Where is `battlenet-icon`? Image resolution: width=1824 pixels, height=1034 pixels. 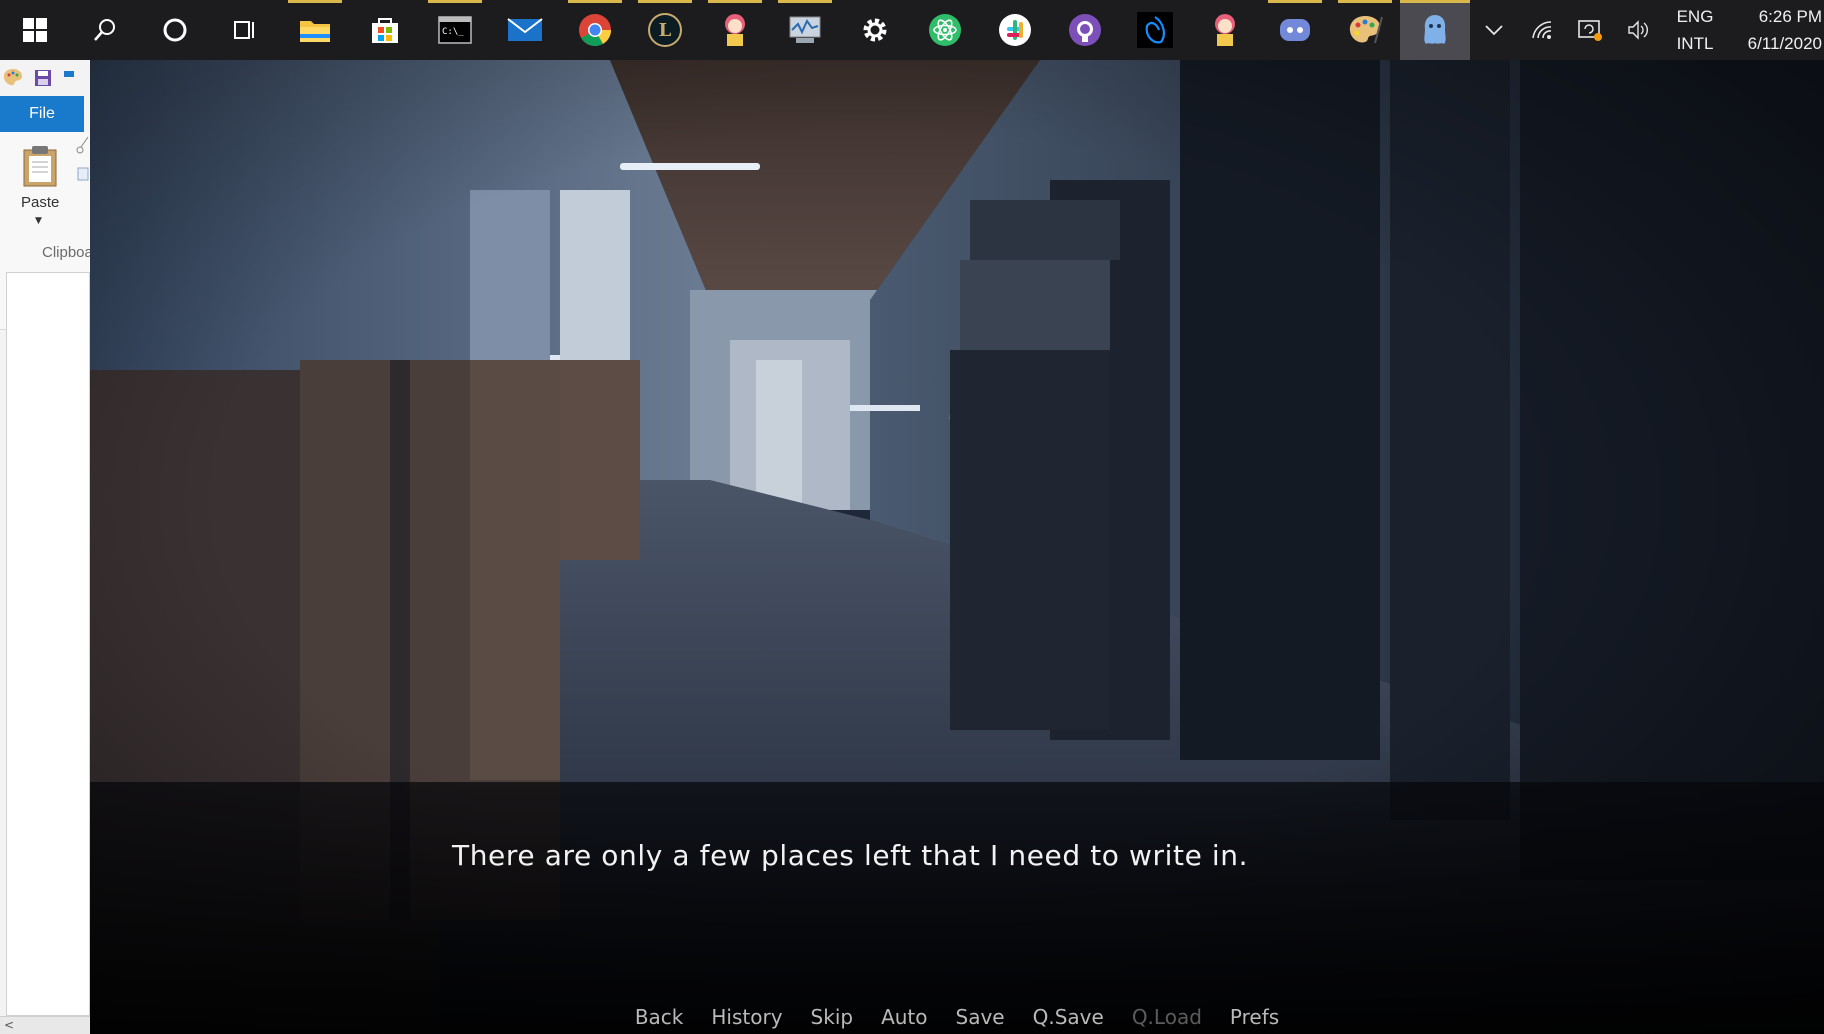
battlenet-icon is located at coordinates (1155, 30).